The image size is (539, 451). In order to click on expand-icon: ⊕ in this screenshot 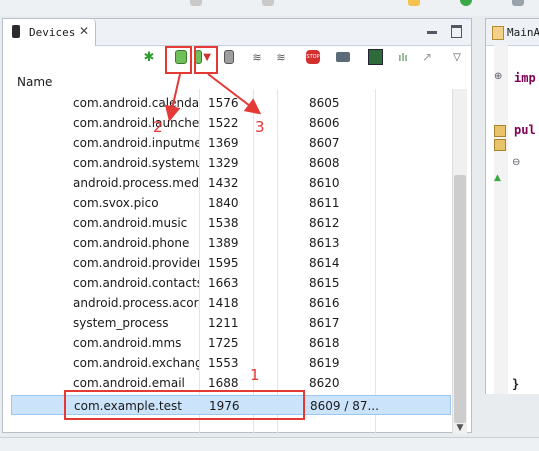, I will do `click(498, 76)`.